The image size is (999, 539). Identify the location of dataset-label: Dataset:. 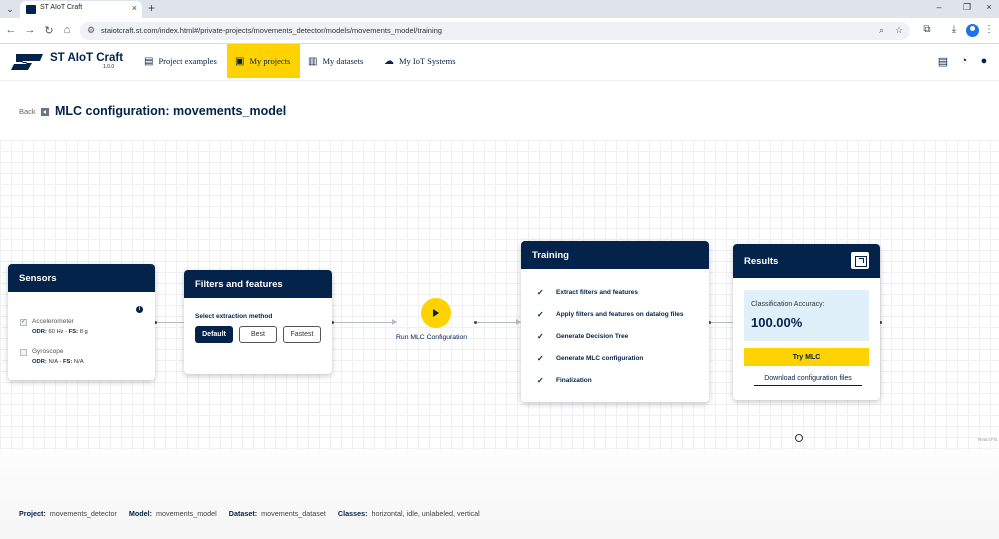
(243, 513).